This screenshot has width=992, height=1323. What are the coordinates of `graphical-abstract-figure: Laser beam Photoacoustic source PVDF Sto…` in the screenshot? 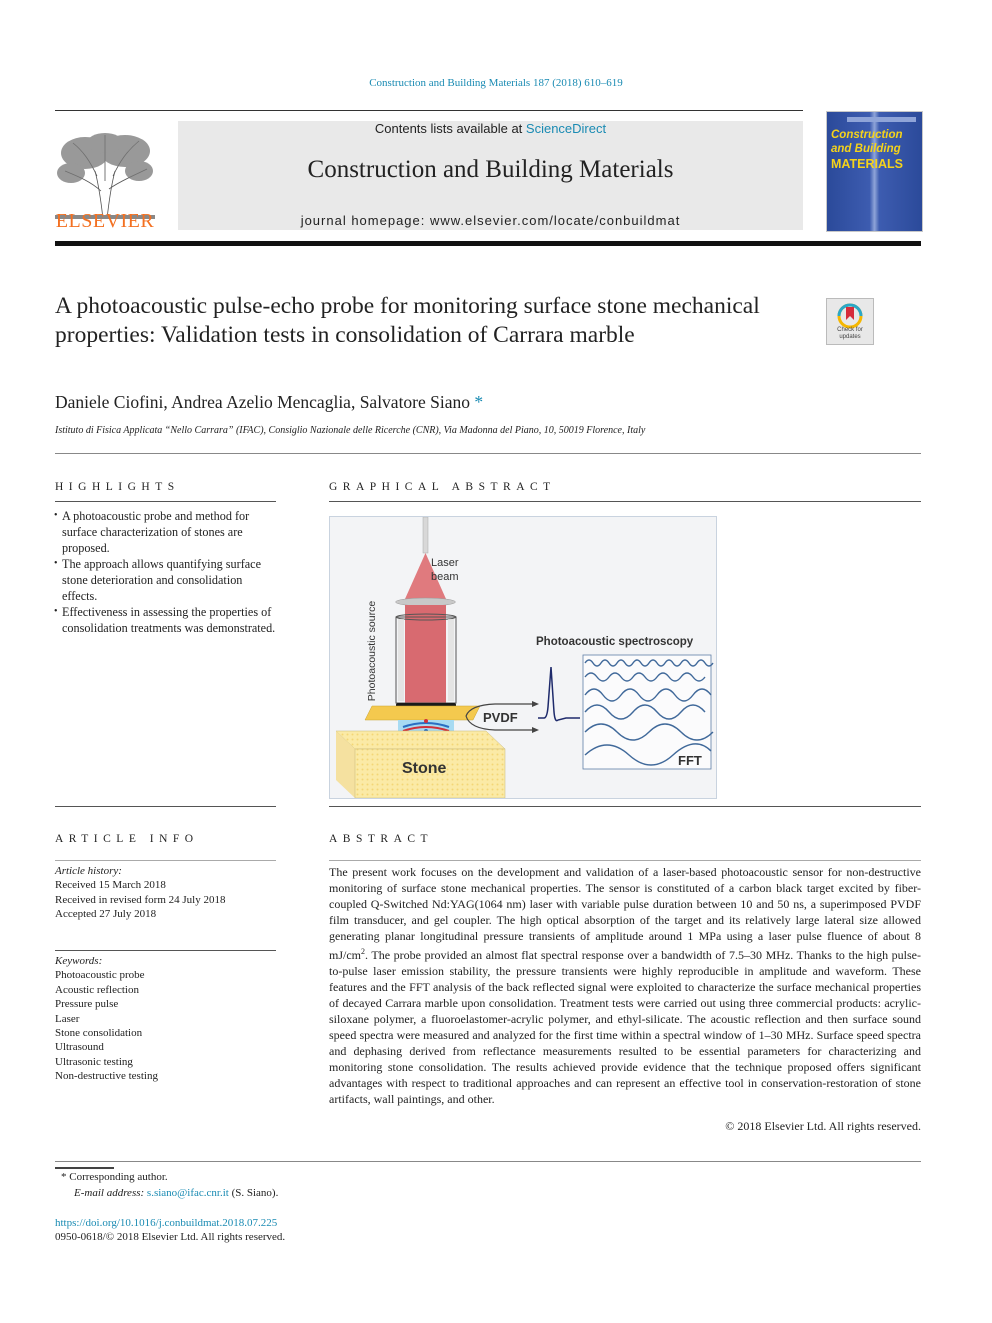 It's located at (523, 657).